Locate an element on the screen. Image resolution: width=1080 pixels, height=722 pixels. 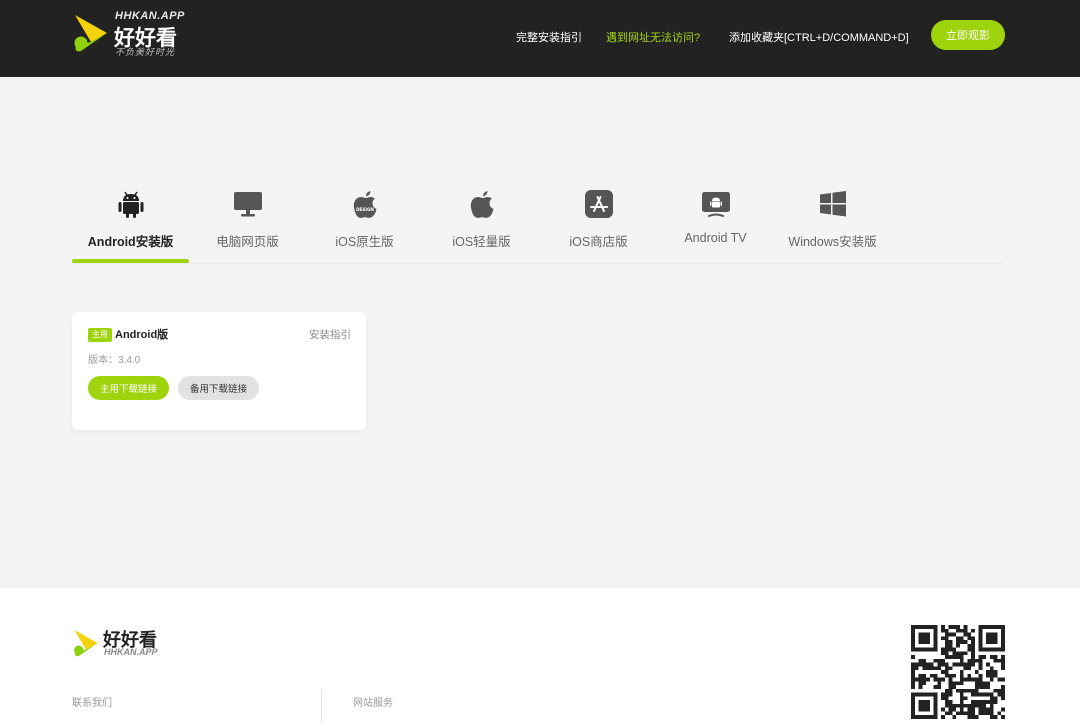
tab-android-install: Android安装版 is located at coordinates (130, 222).